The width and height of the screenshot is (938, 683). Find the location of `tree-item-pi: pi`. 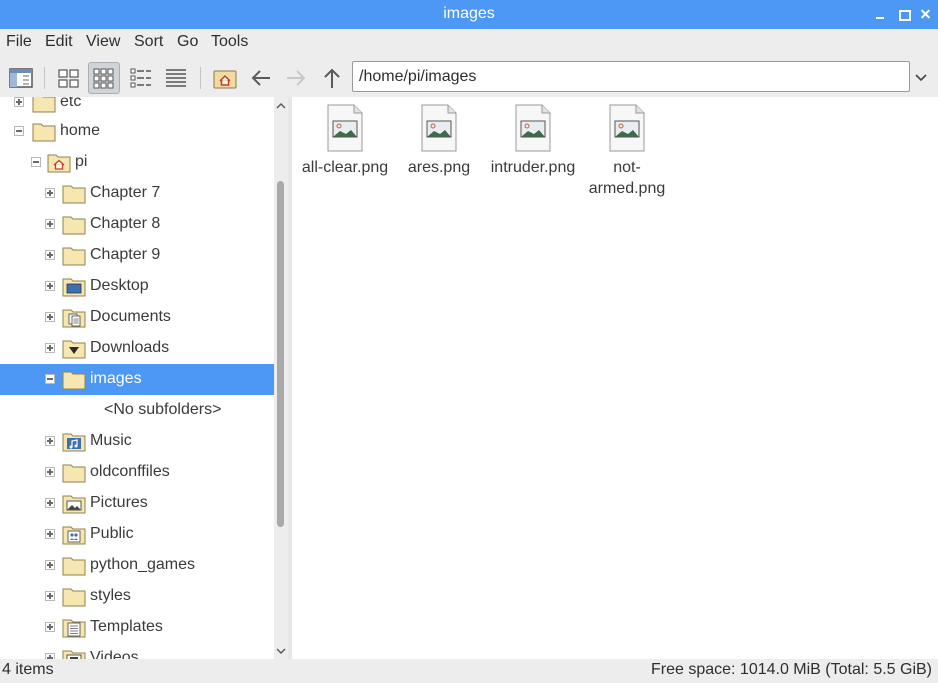

tree-item-pi: pi is located at coordinates (137, 162).